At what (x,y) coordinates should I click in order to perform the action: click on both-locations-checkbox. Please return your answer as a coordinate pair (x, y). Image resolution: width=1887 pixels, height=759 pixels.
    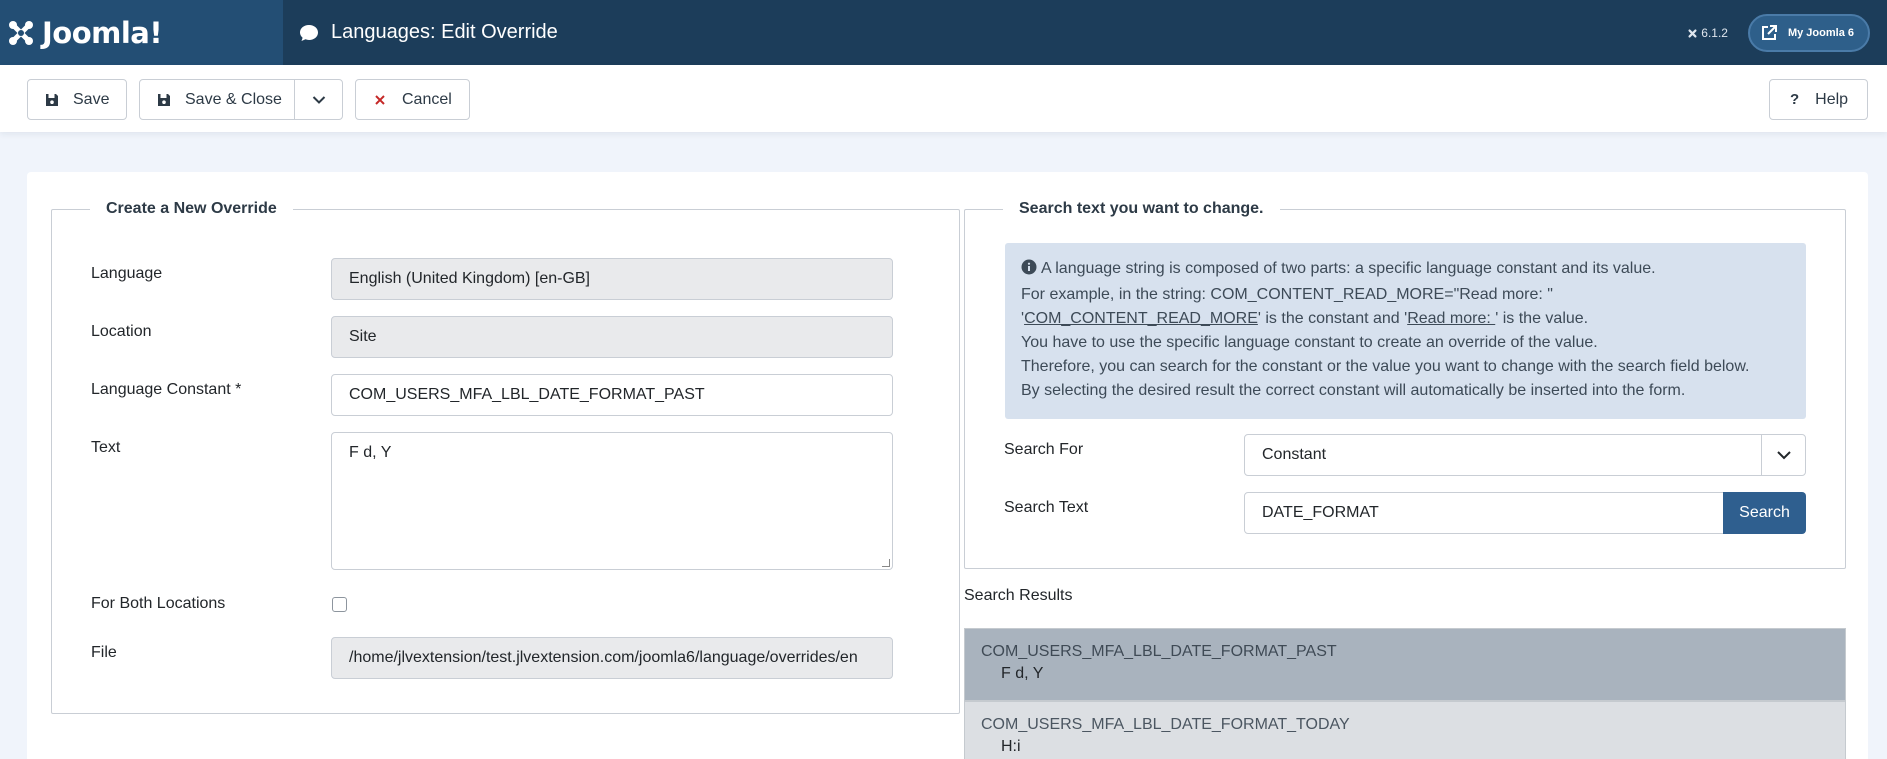
    Looking at the image, I should click on (339, 604).